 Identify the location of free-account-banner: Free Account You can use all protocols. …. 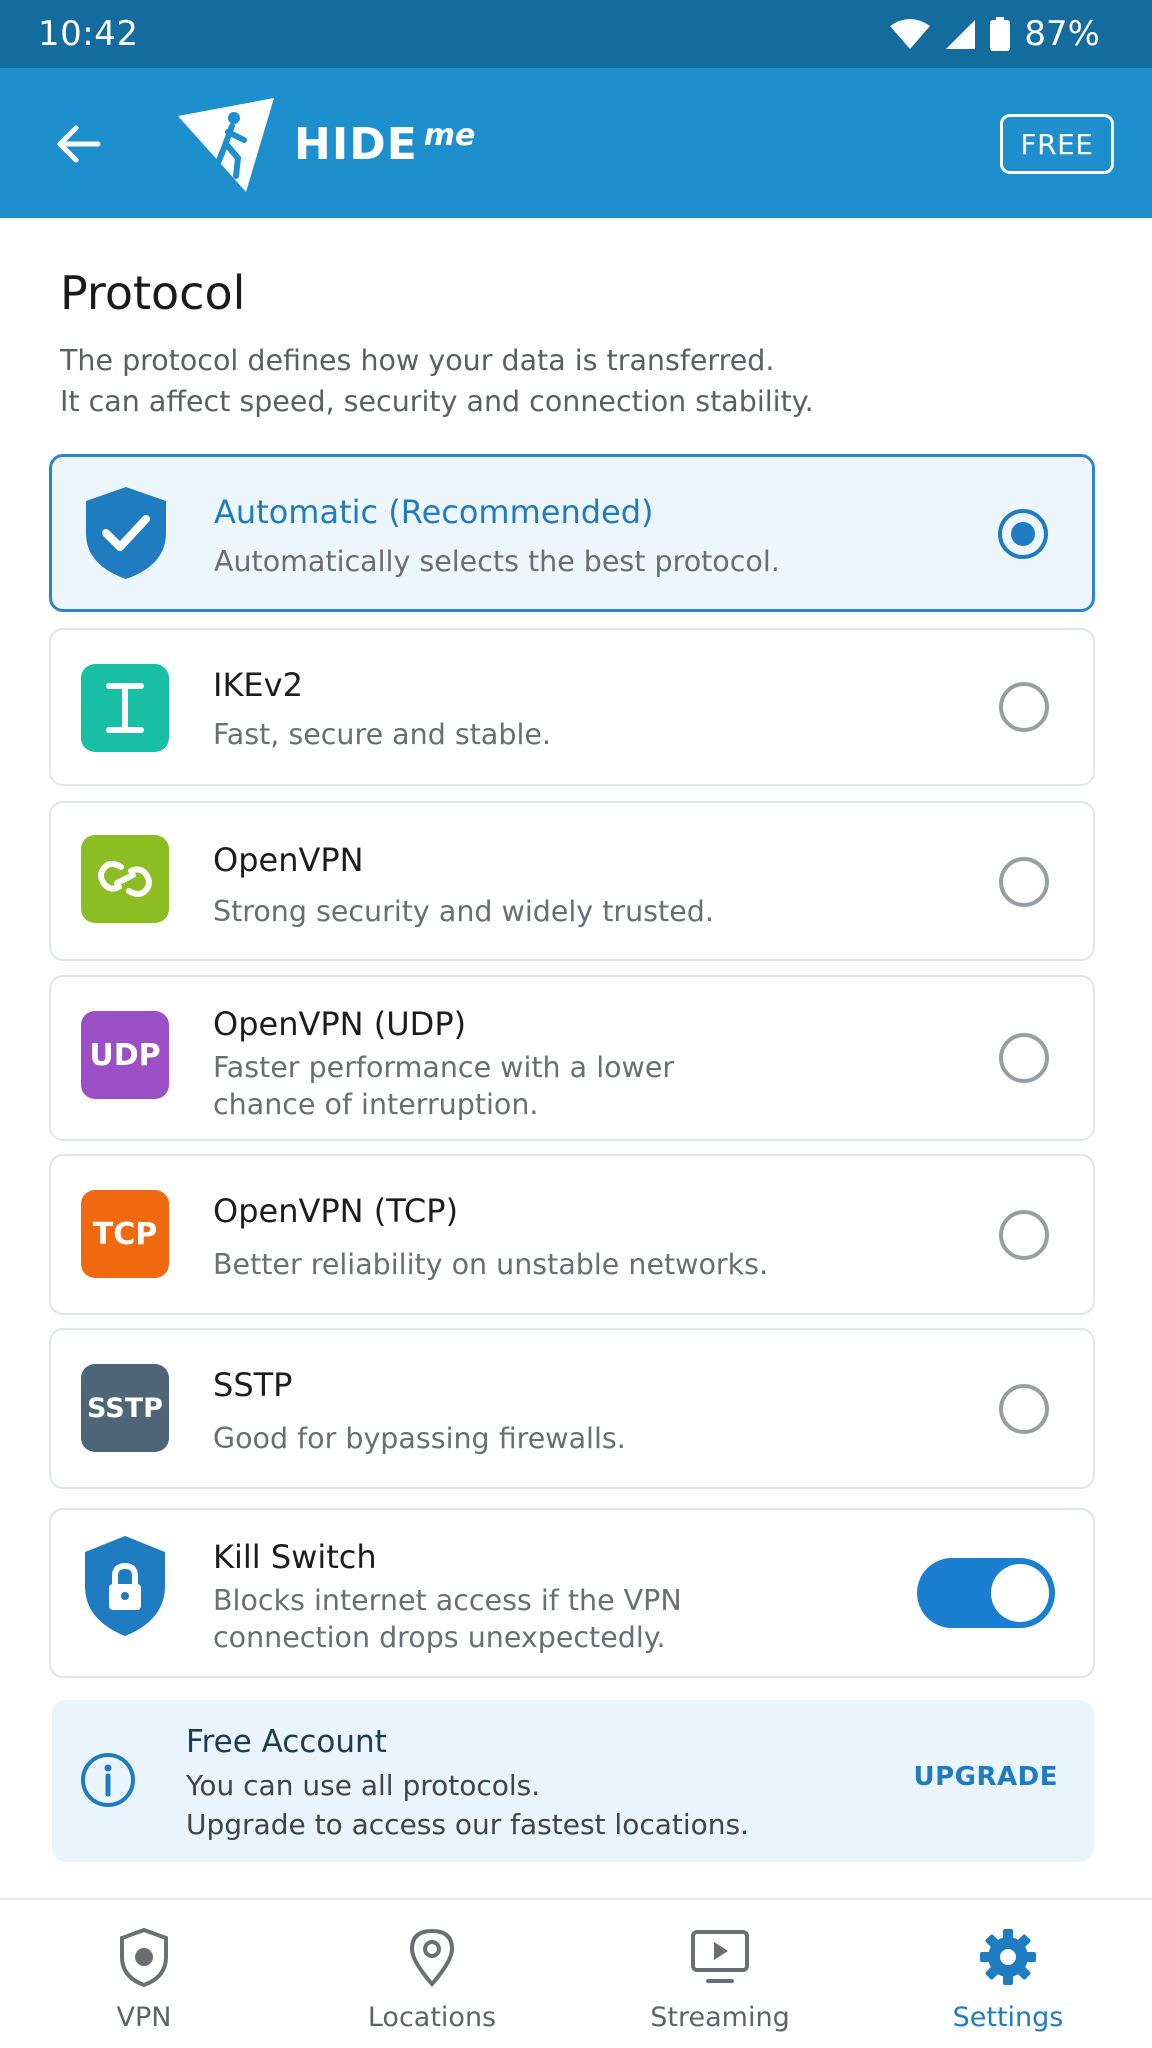
(573, 1781).